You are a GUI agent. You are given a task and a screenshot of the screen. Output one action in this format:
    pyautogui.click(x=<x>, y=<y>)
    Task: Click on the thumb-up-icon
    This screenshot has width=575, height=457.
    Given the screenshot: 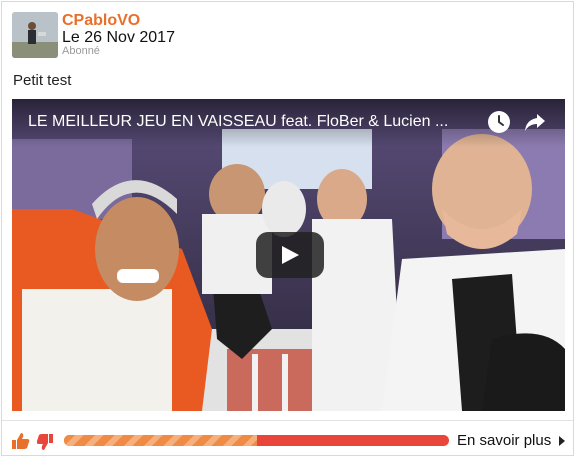 What is the action you would take?
    pyautogui.click(x=21, y=441)
    